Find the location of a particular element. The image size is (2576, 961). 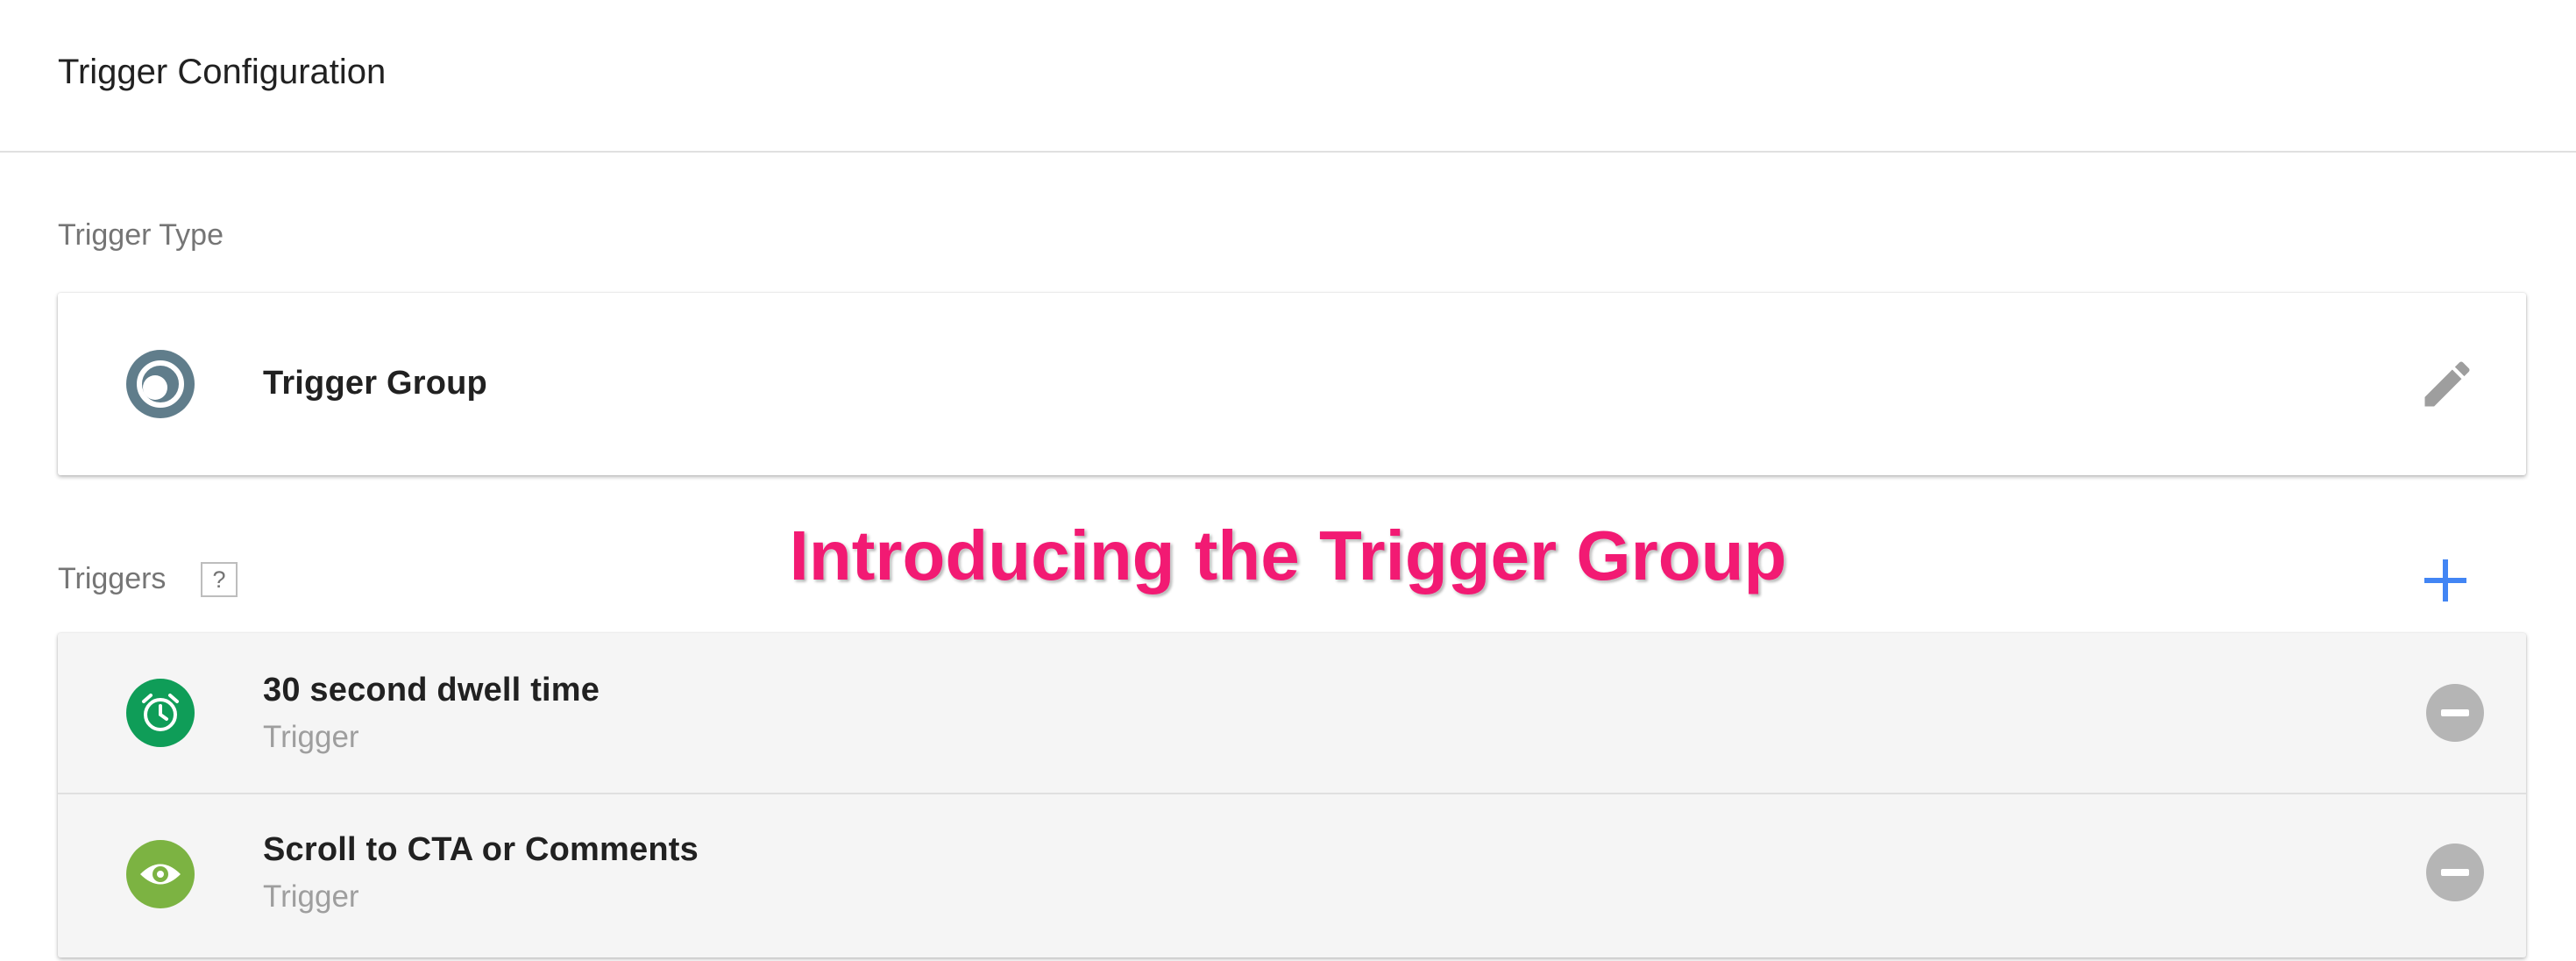

alarm-clock-icon is located at coordinates (160, 713).